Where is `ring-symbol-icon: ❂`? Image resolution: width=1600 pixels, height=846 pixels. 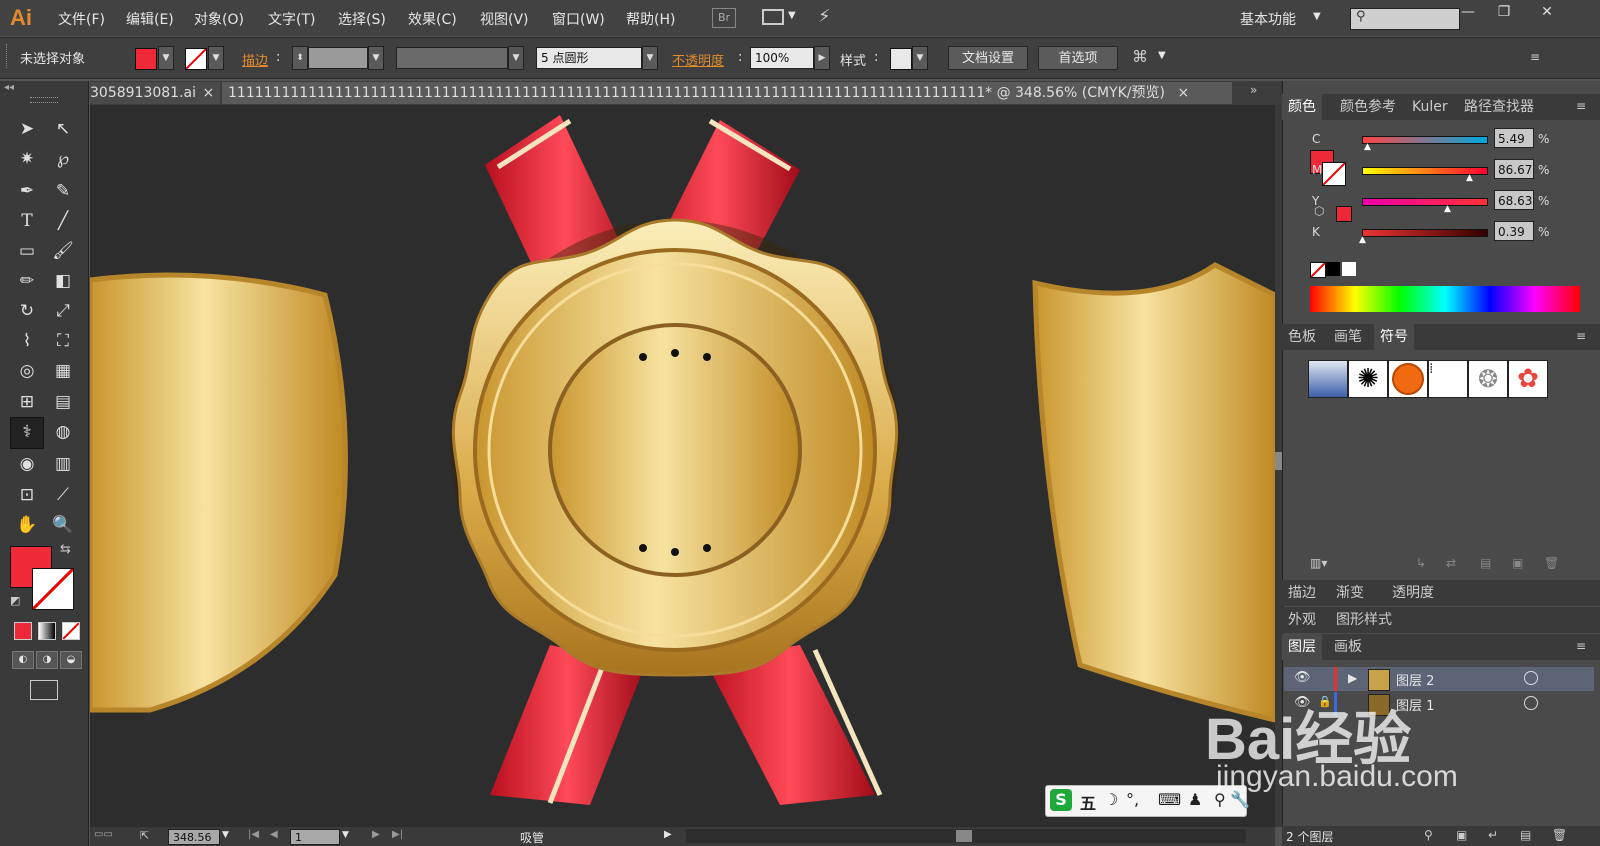
ring-symbol-icon: ❂ is located at coordinates (1488, 379).